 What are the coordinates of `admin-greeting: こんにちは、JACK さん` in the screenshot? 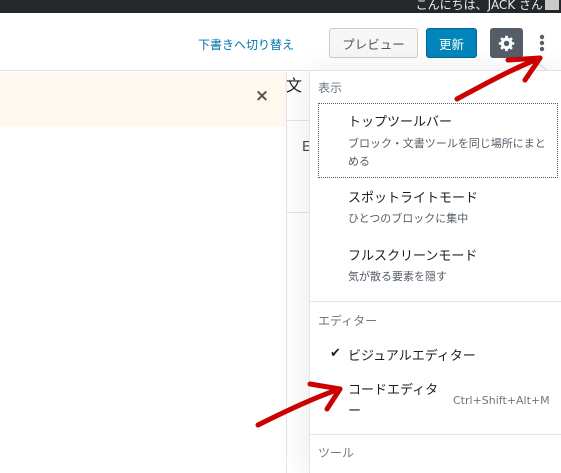 It's located at (479, 6).